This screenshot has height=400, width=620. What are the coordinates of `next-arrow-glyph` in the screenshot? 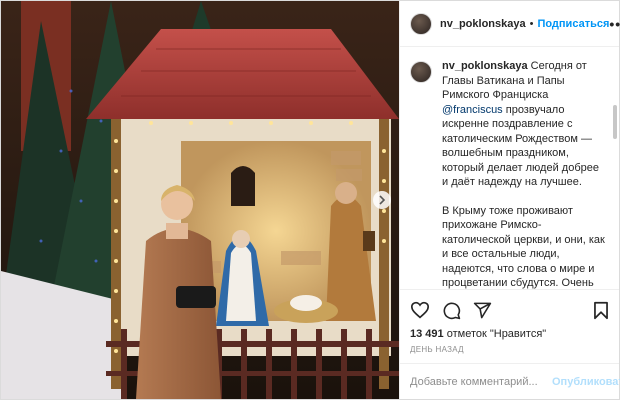 It's located at (382, 200).